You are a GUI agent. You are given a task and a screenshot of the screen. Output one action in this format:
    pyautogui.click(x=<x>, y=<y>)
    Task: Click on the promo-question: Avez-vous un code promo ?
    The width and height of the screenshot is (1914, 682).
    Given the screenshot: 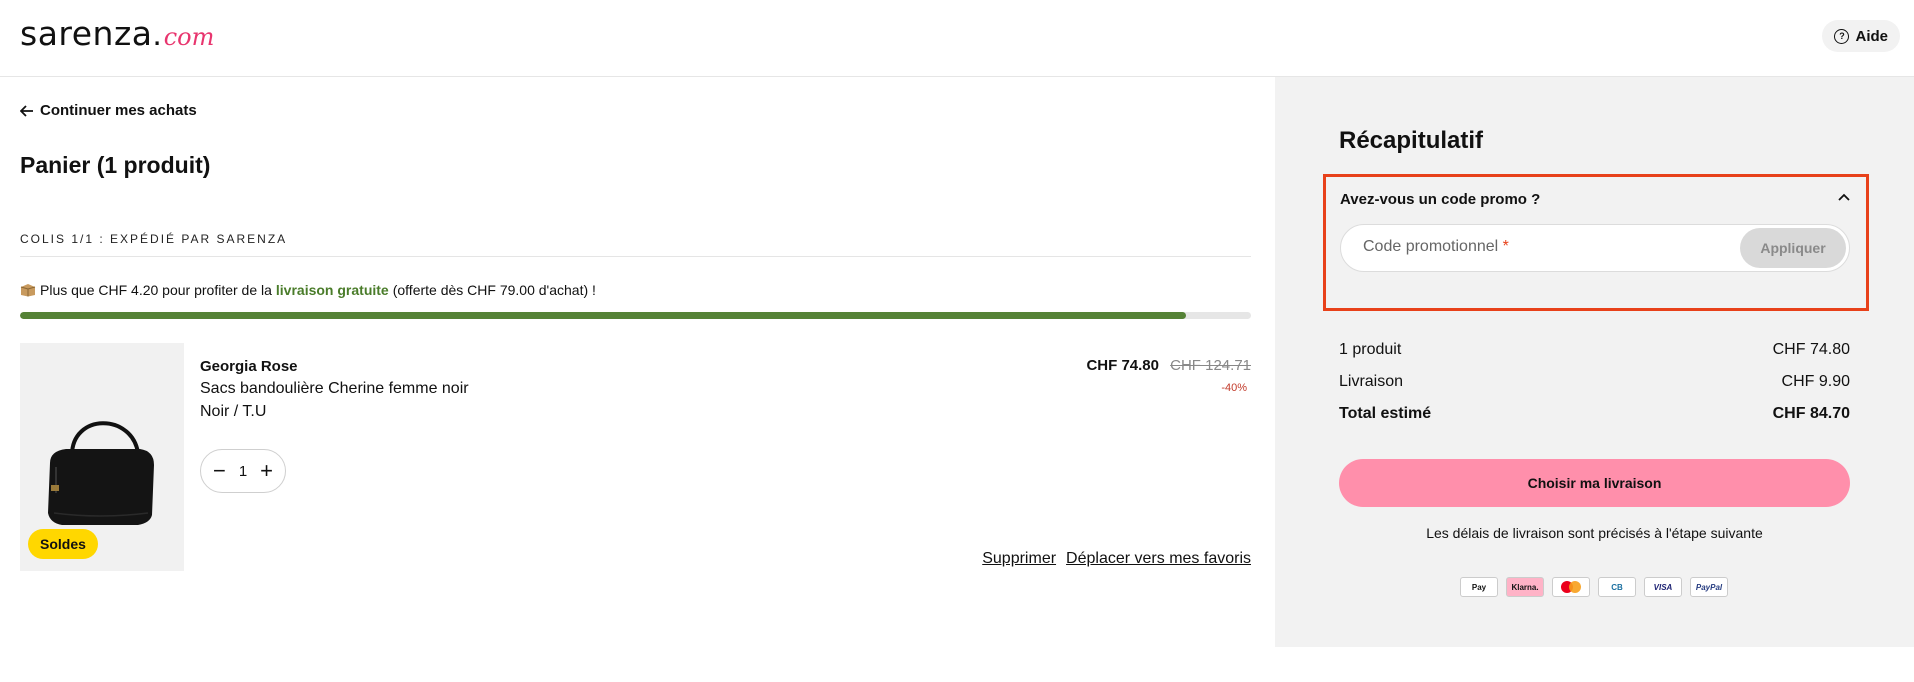 What is the action you would take?
    pyautogui.click(x=1440, y=199)
    